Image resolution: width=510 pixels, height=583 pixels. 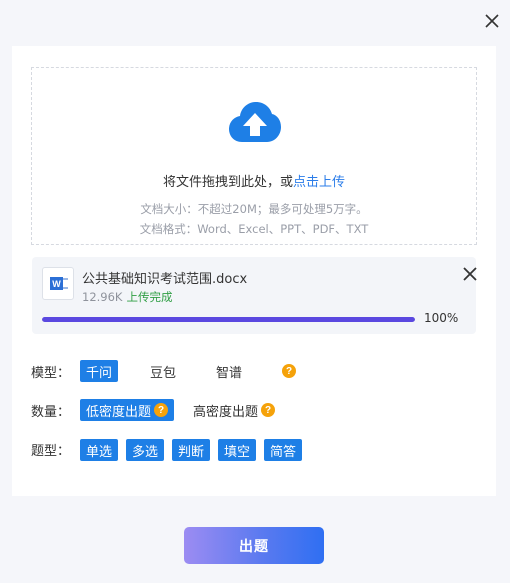 I want to click on cloud-upload-icon, so click(x=255, y=122).